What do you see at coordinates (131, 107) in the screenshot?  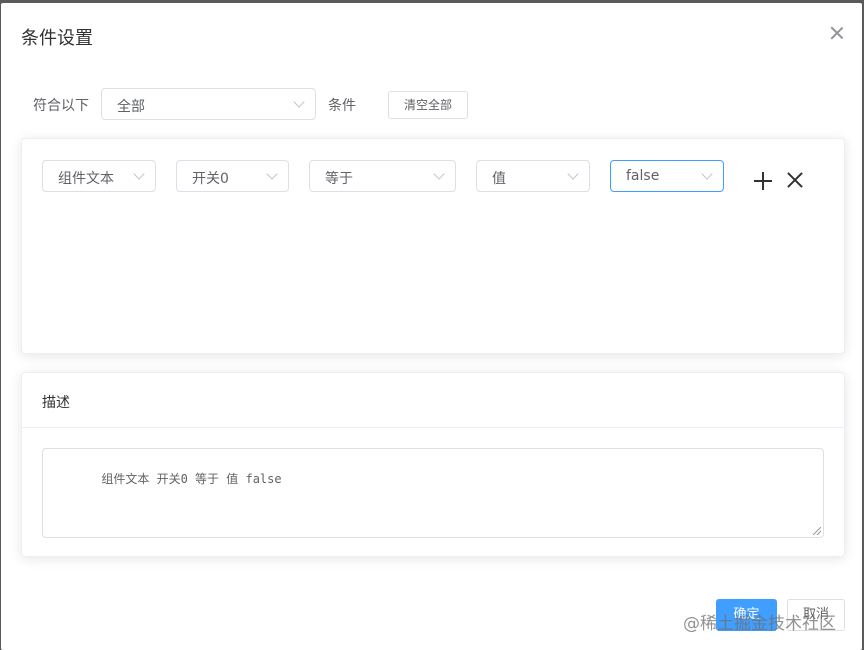 I see `match-mode-value: 全部` at bounding box center [131, 107].